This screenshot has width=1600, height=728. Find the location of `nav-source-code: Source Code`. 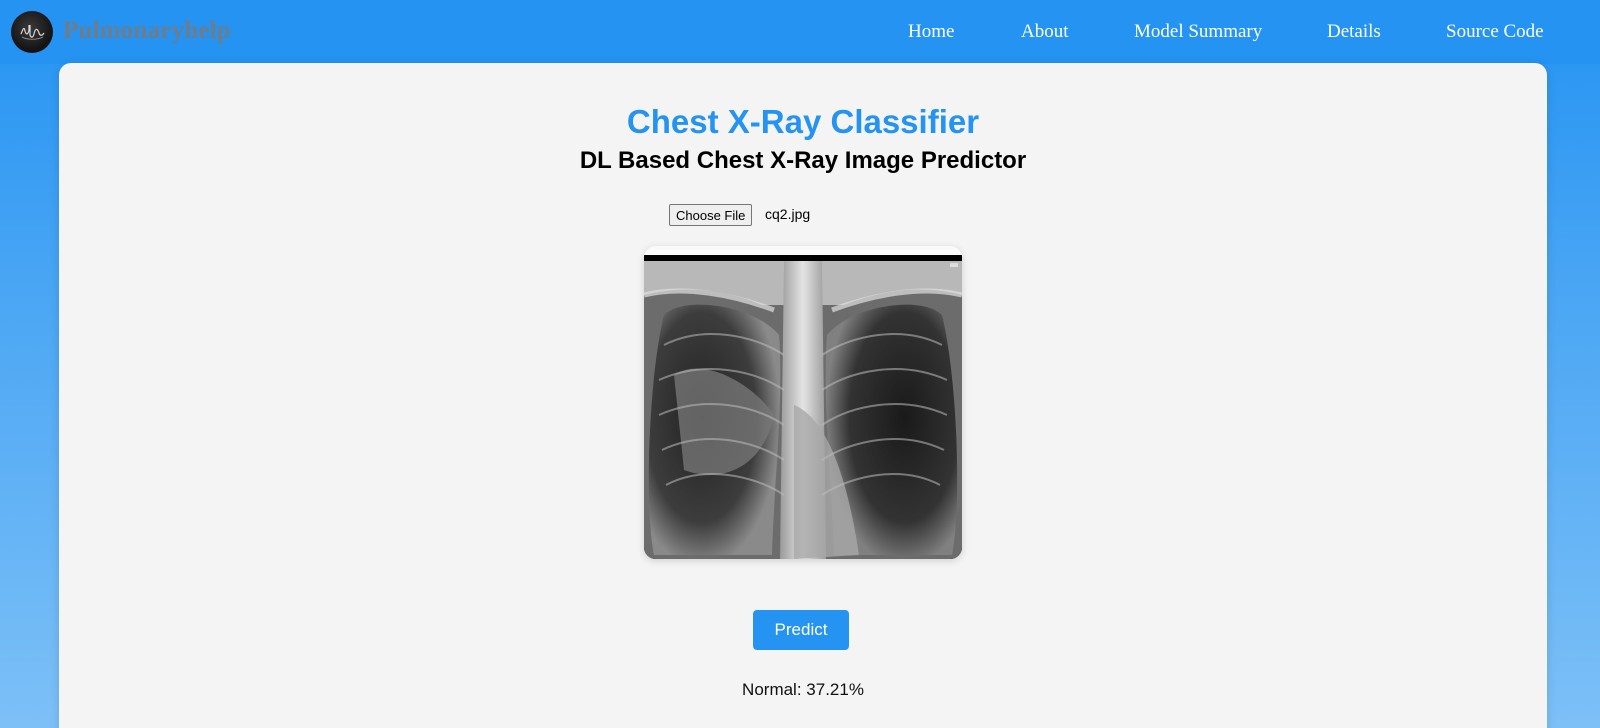

nav-source-code: Source Code is located at coordinates (1495, 32).